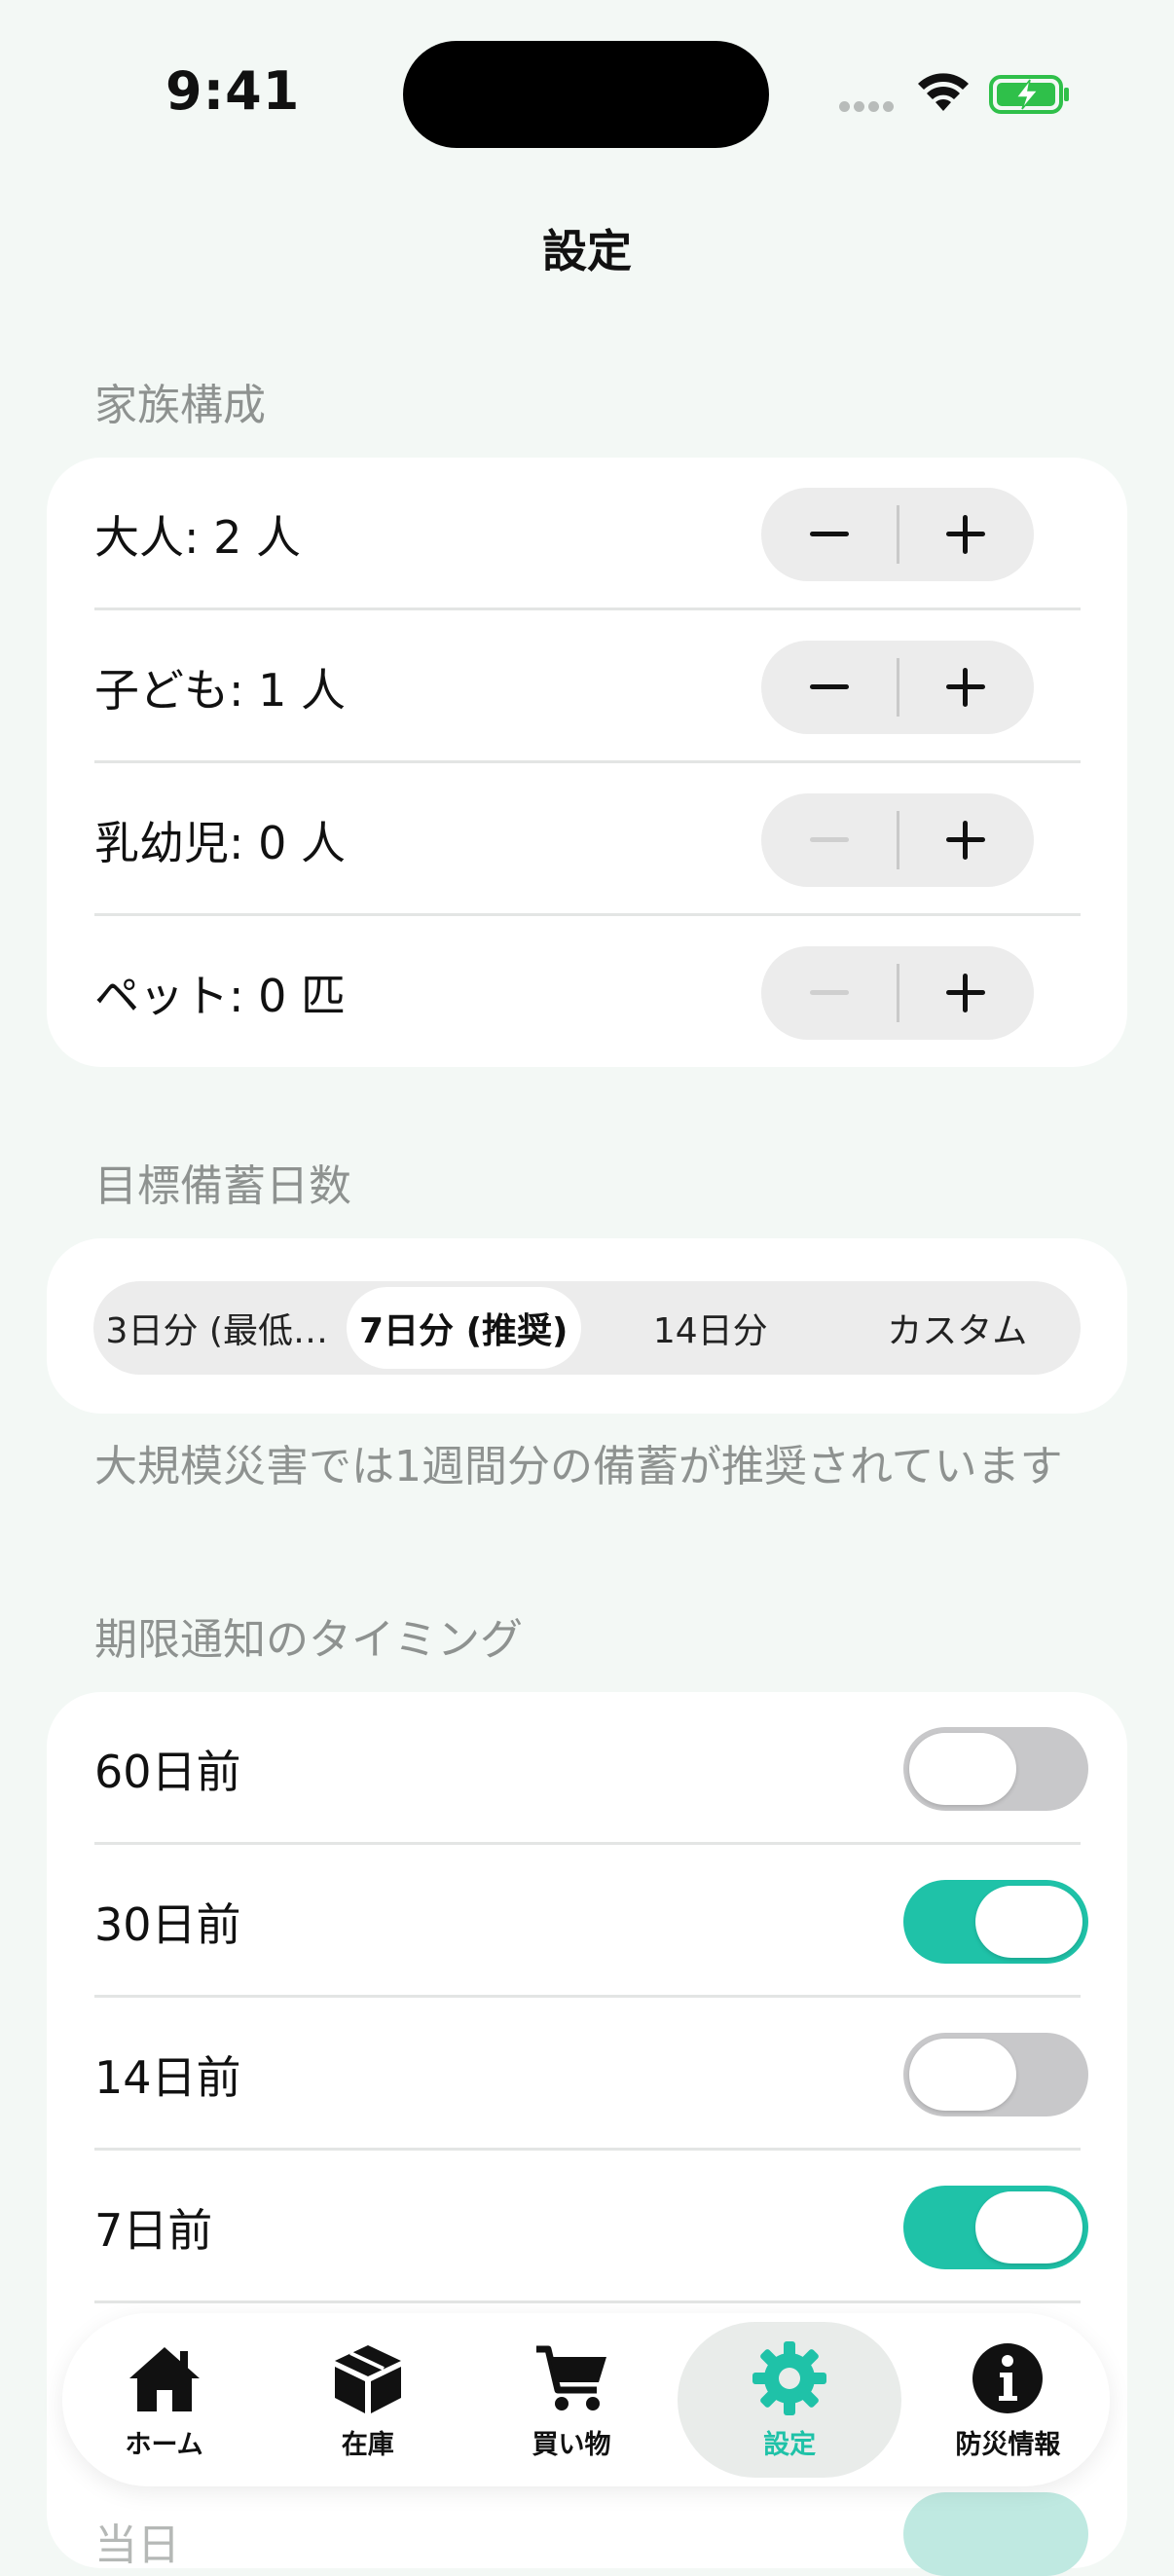 Image resolution: width=1174 pixels, height=2576 pixels. What do you see at coordinates (567, 2227) in the screenshot?
I see `notify-row-7: 7日前` at bounding box center [567, 2227].